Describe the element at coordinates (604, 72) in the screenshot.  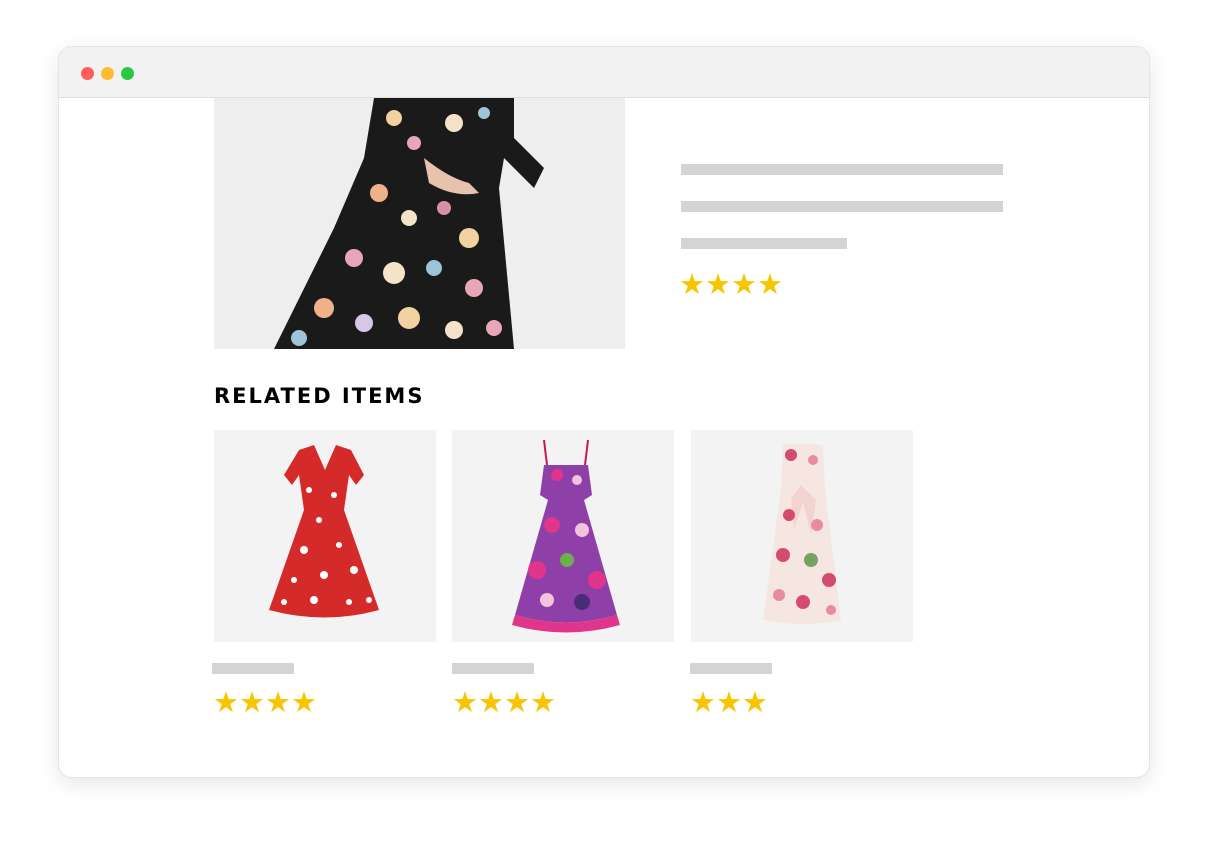
I see `title-bar` at that location.